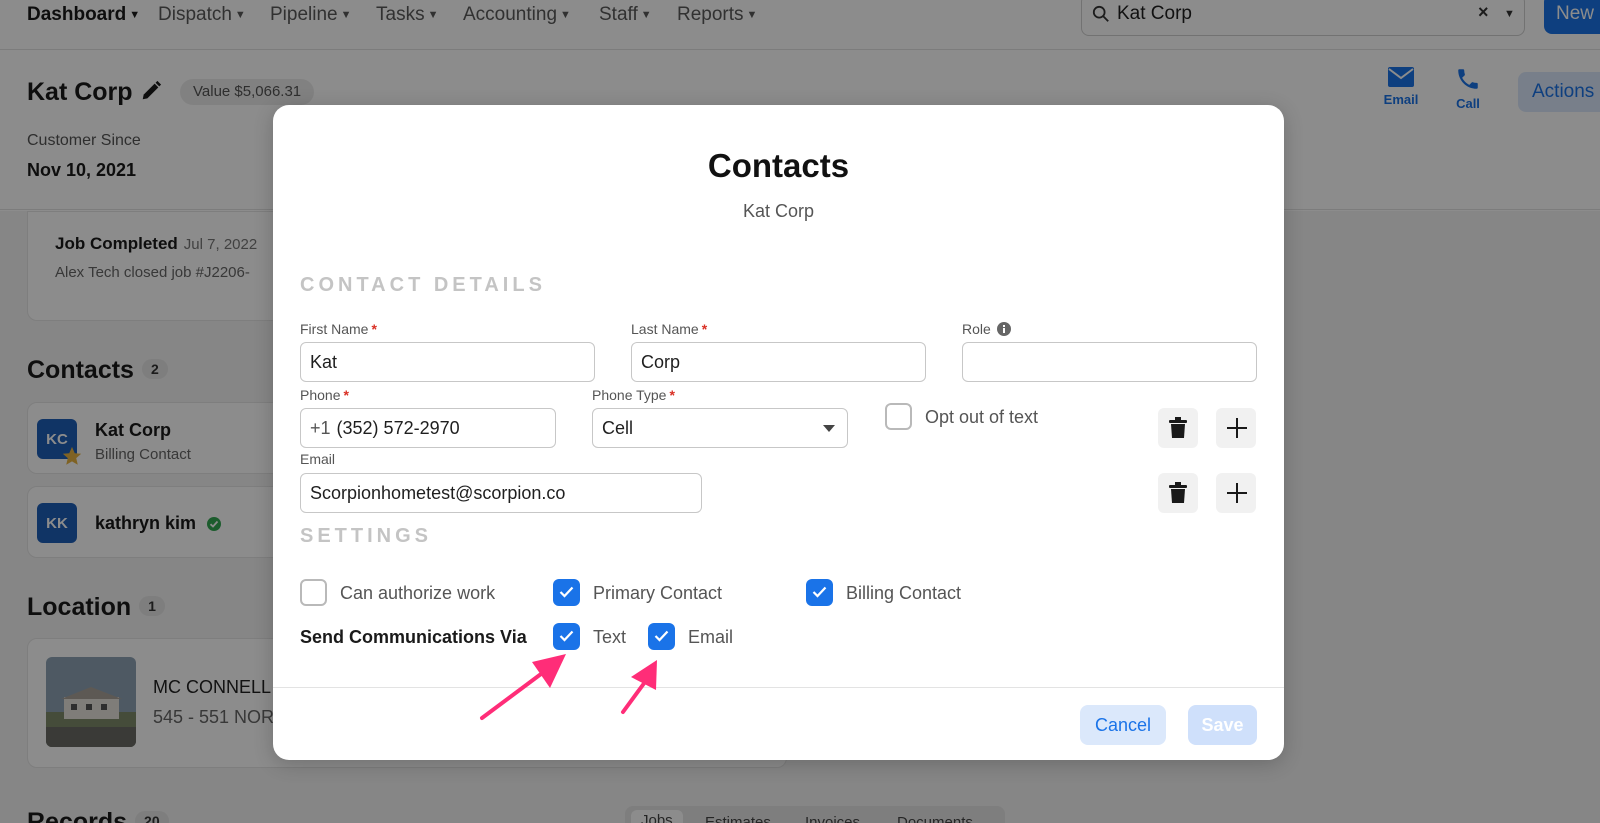  I want to click on phone-label-text: Phone, so click(320, 395).